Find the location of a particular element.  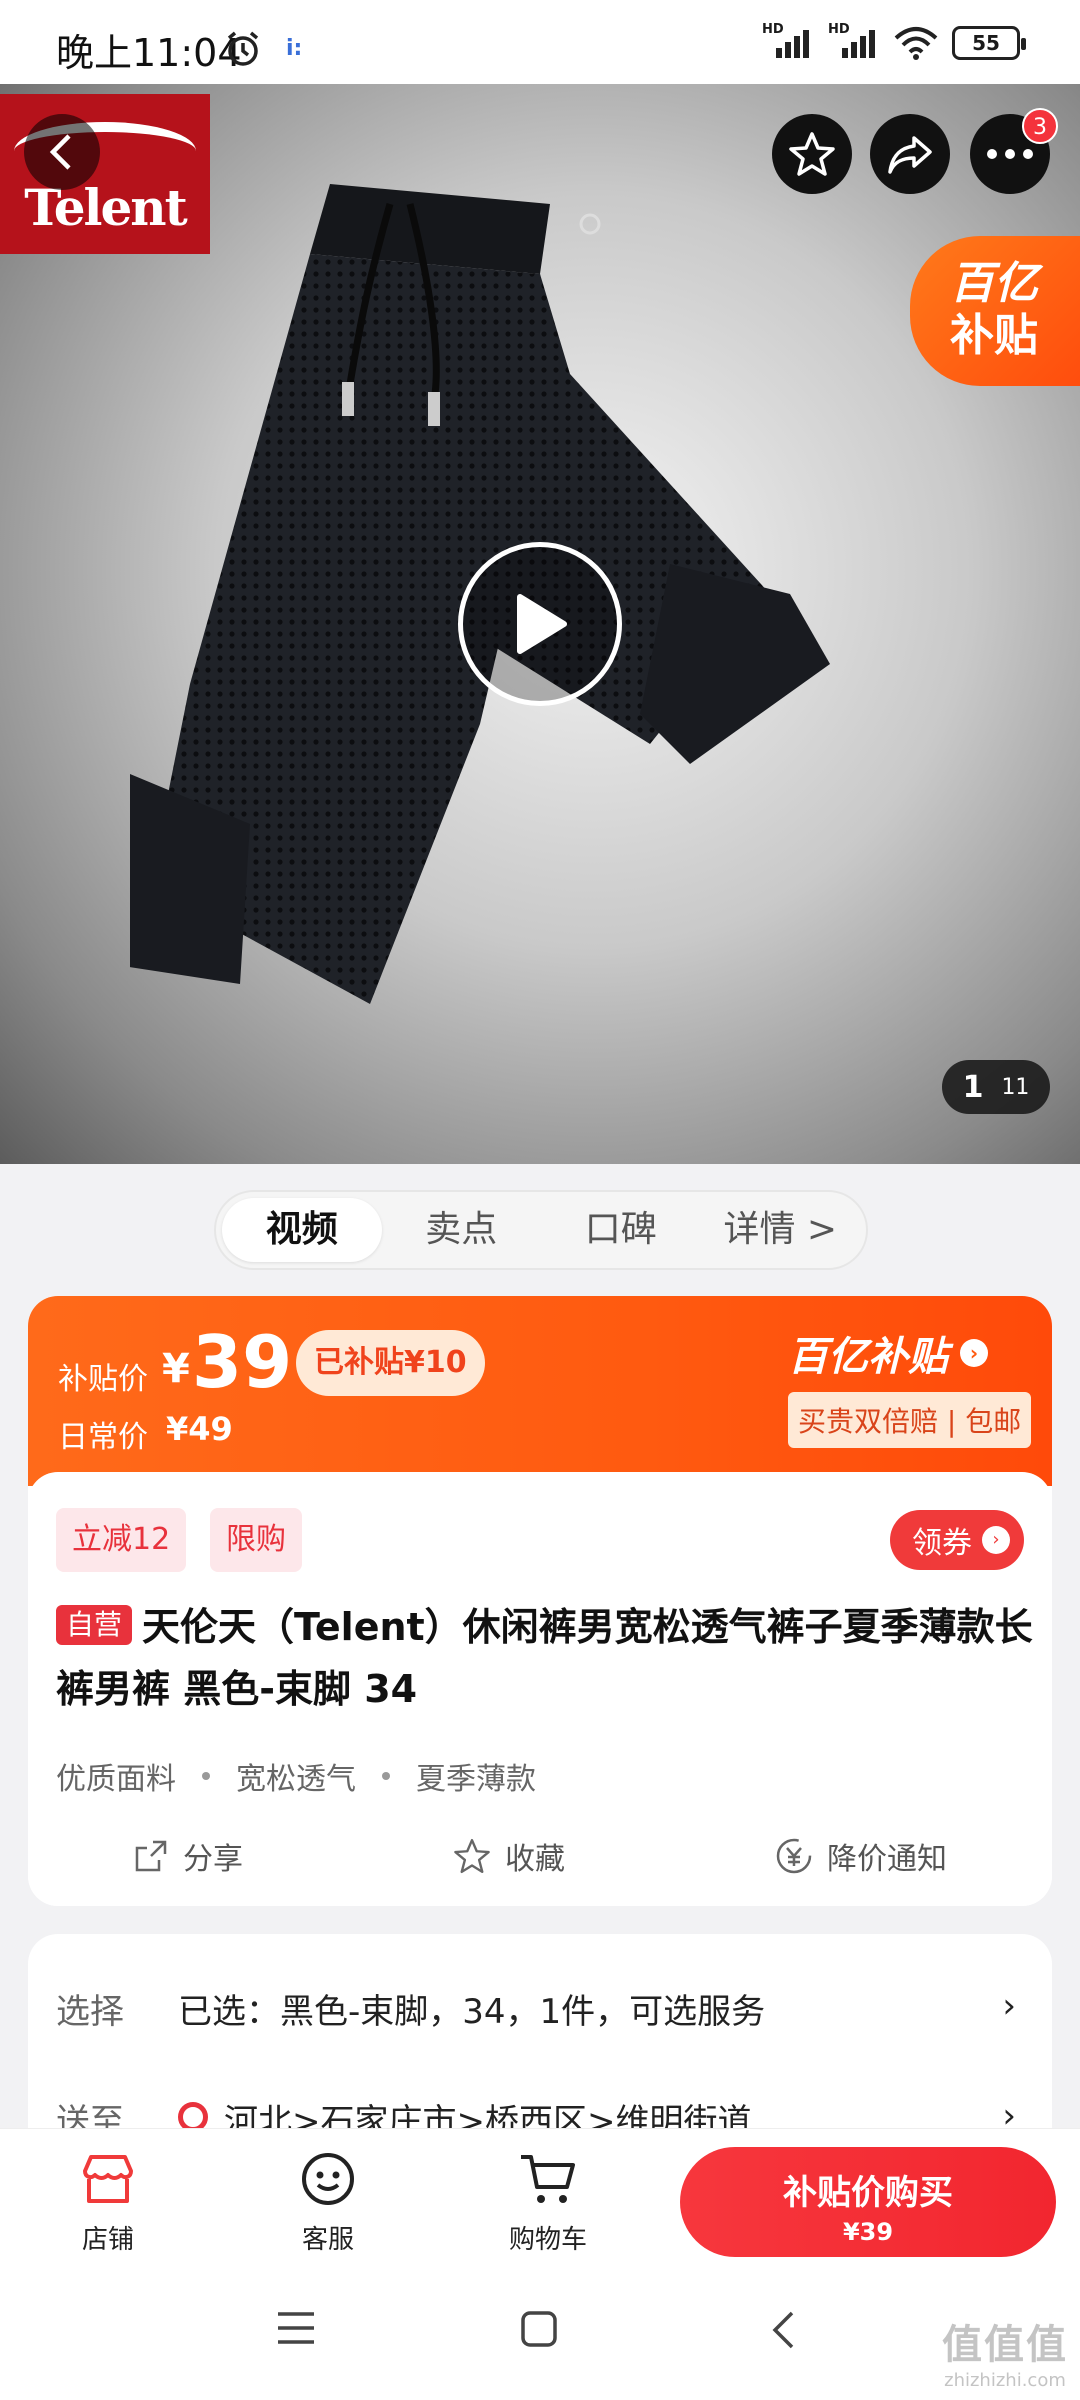

star-icon is located at coordinates (812, 154).